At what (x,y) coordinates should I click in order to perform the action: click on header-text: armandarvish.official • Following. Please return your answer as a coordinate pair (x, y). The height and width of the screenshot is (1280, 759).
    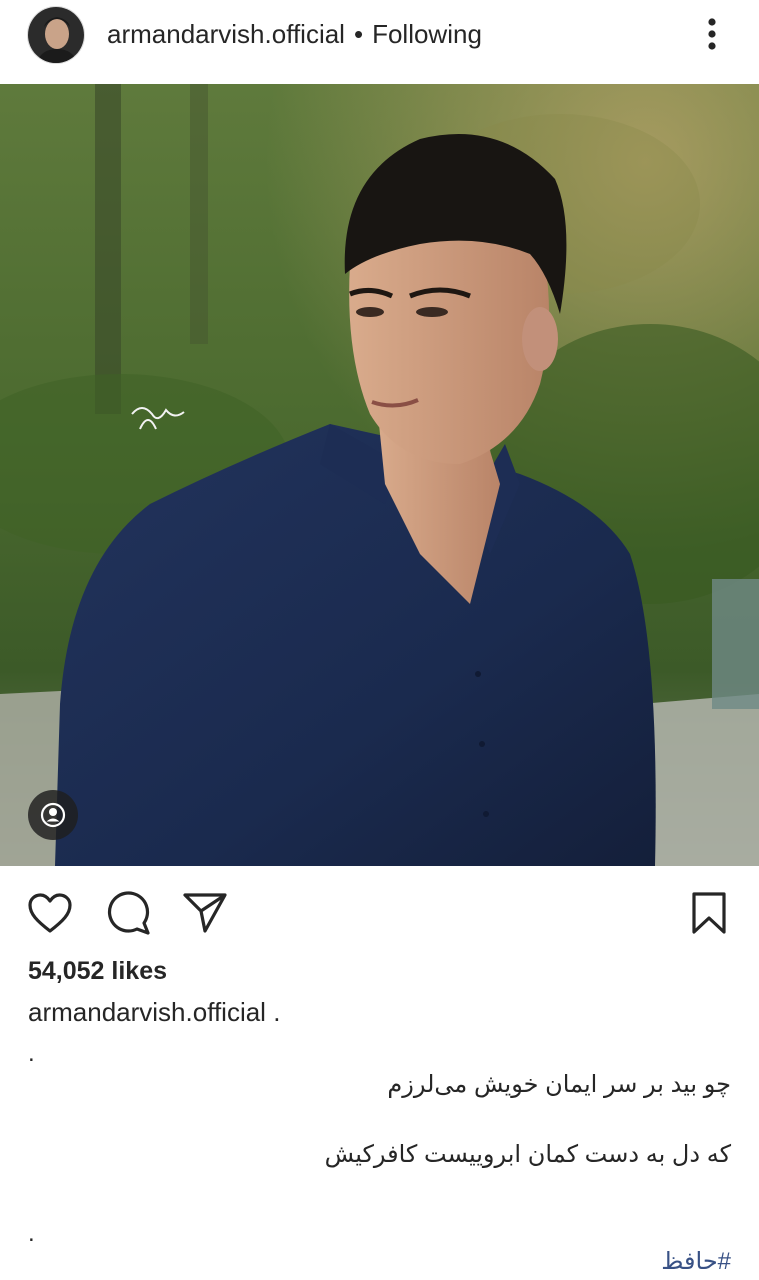
    Looking at the image, I should click on (294, 34).